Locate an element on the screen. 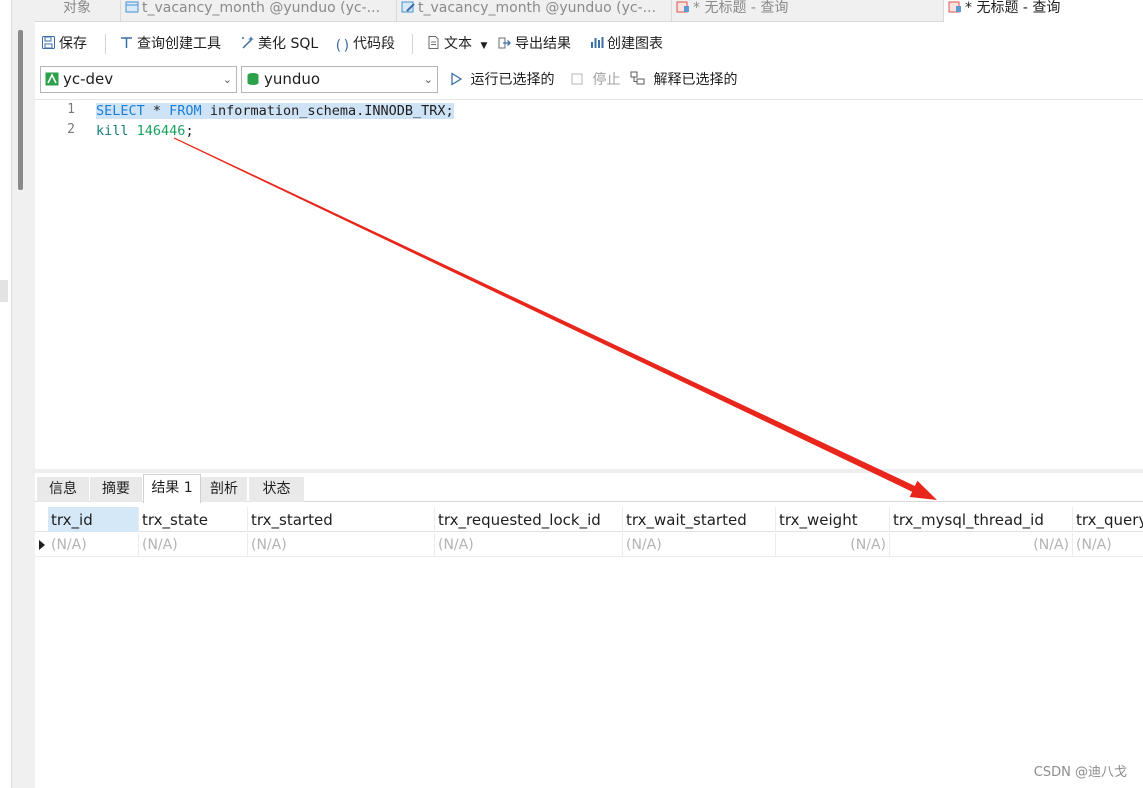  query-builder-icon is located at coordinates (126, 42).